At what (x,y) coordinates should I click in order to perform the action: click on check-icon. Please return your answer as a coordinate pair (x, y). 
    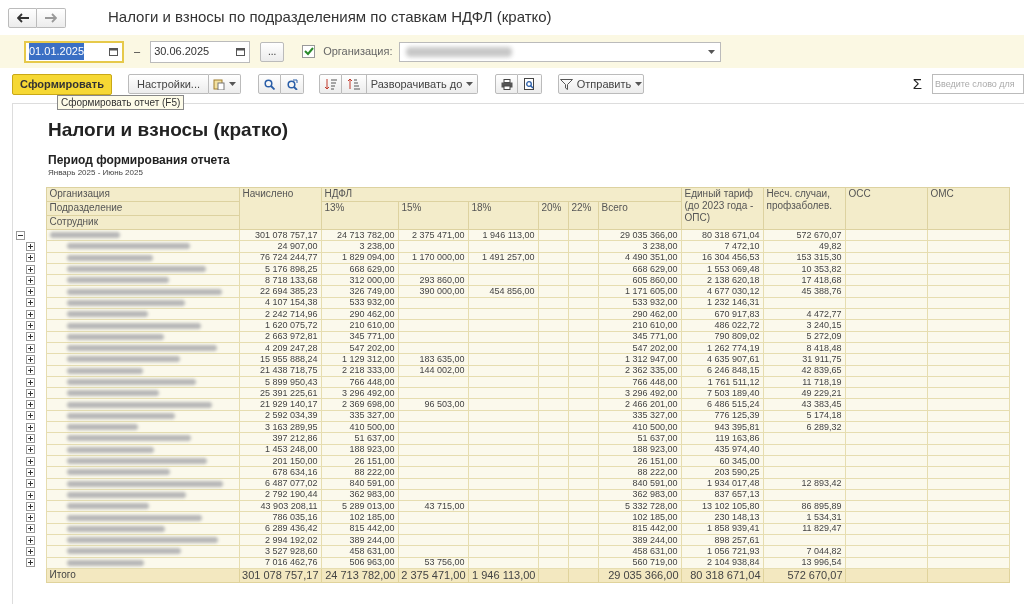
    Looking at the image, I should click on (308, 51).